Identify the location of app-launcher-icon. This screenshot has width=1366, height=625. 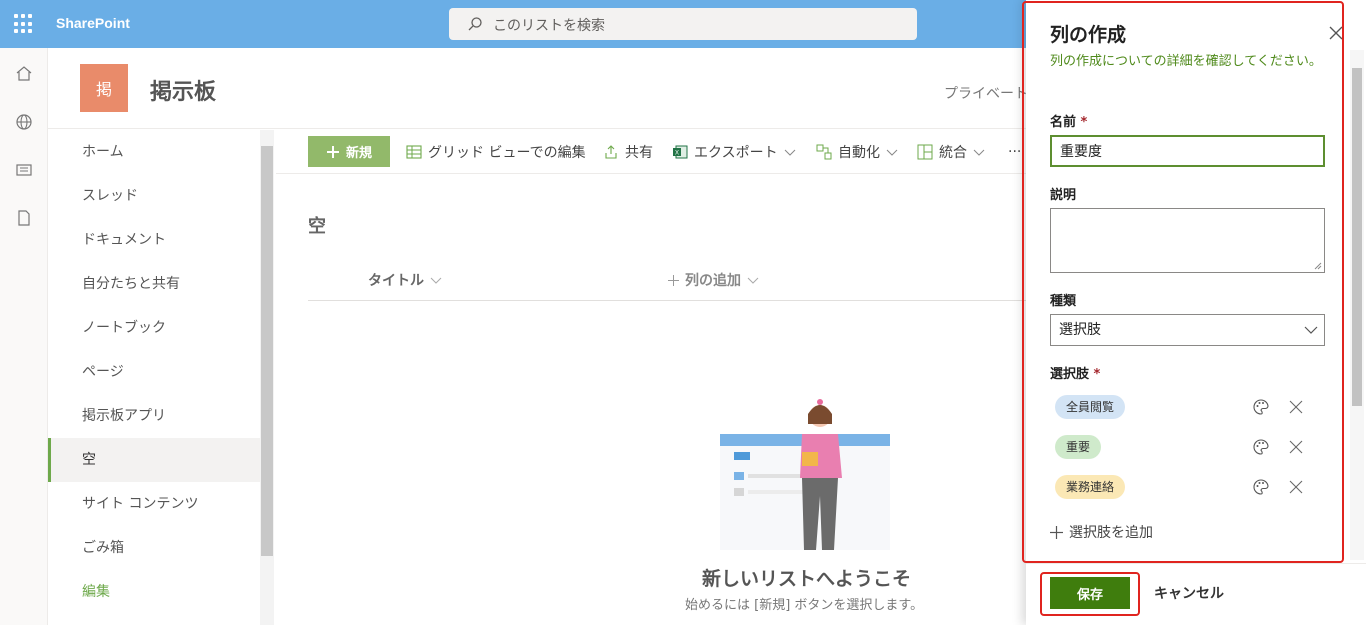
(24, 24).